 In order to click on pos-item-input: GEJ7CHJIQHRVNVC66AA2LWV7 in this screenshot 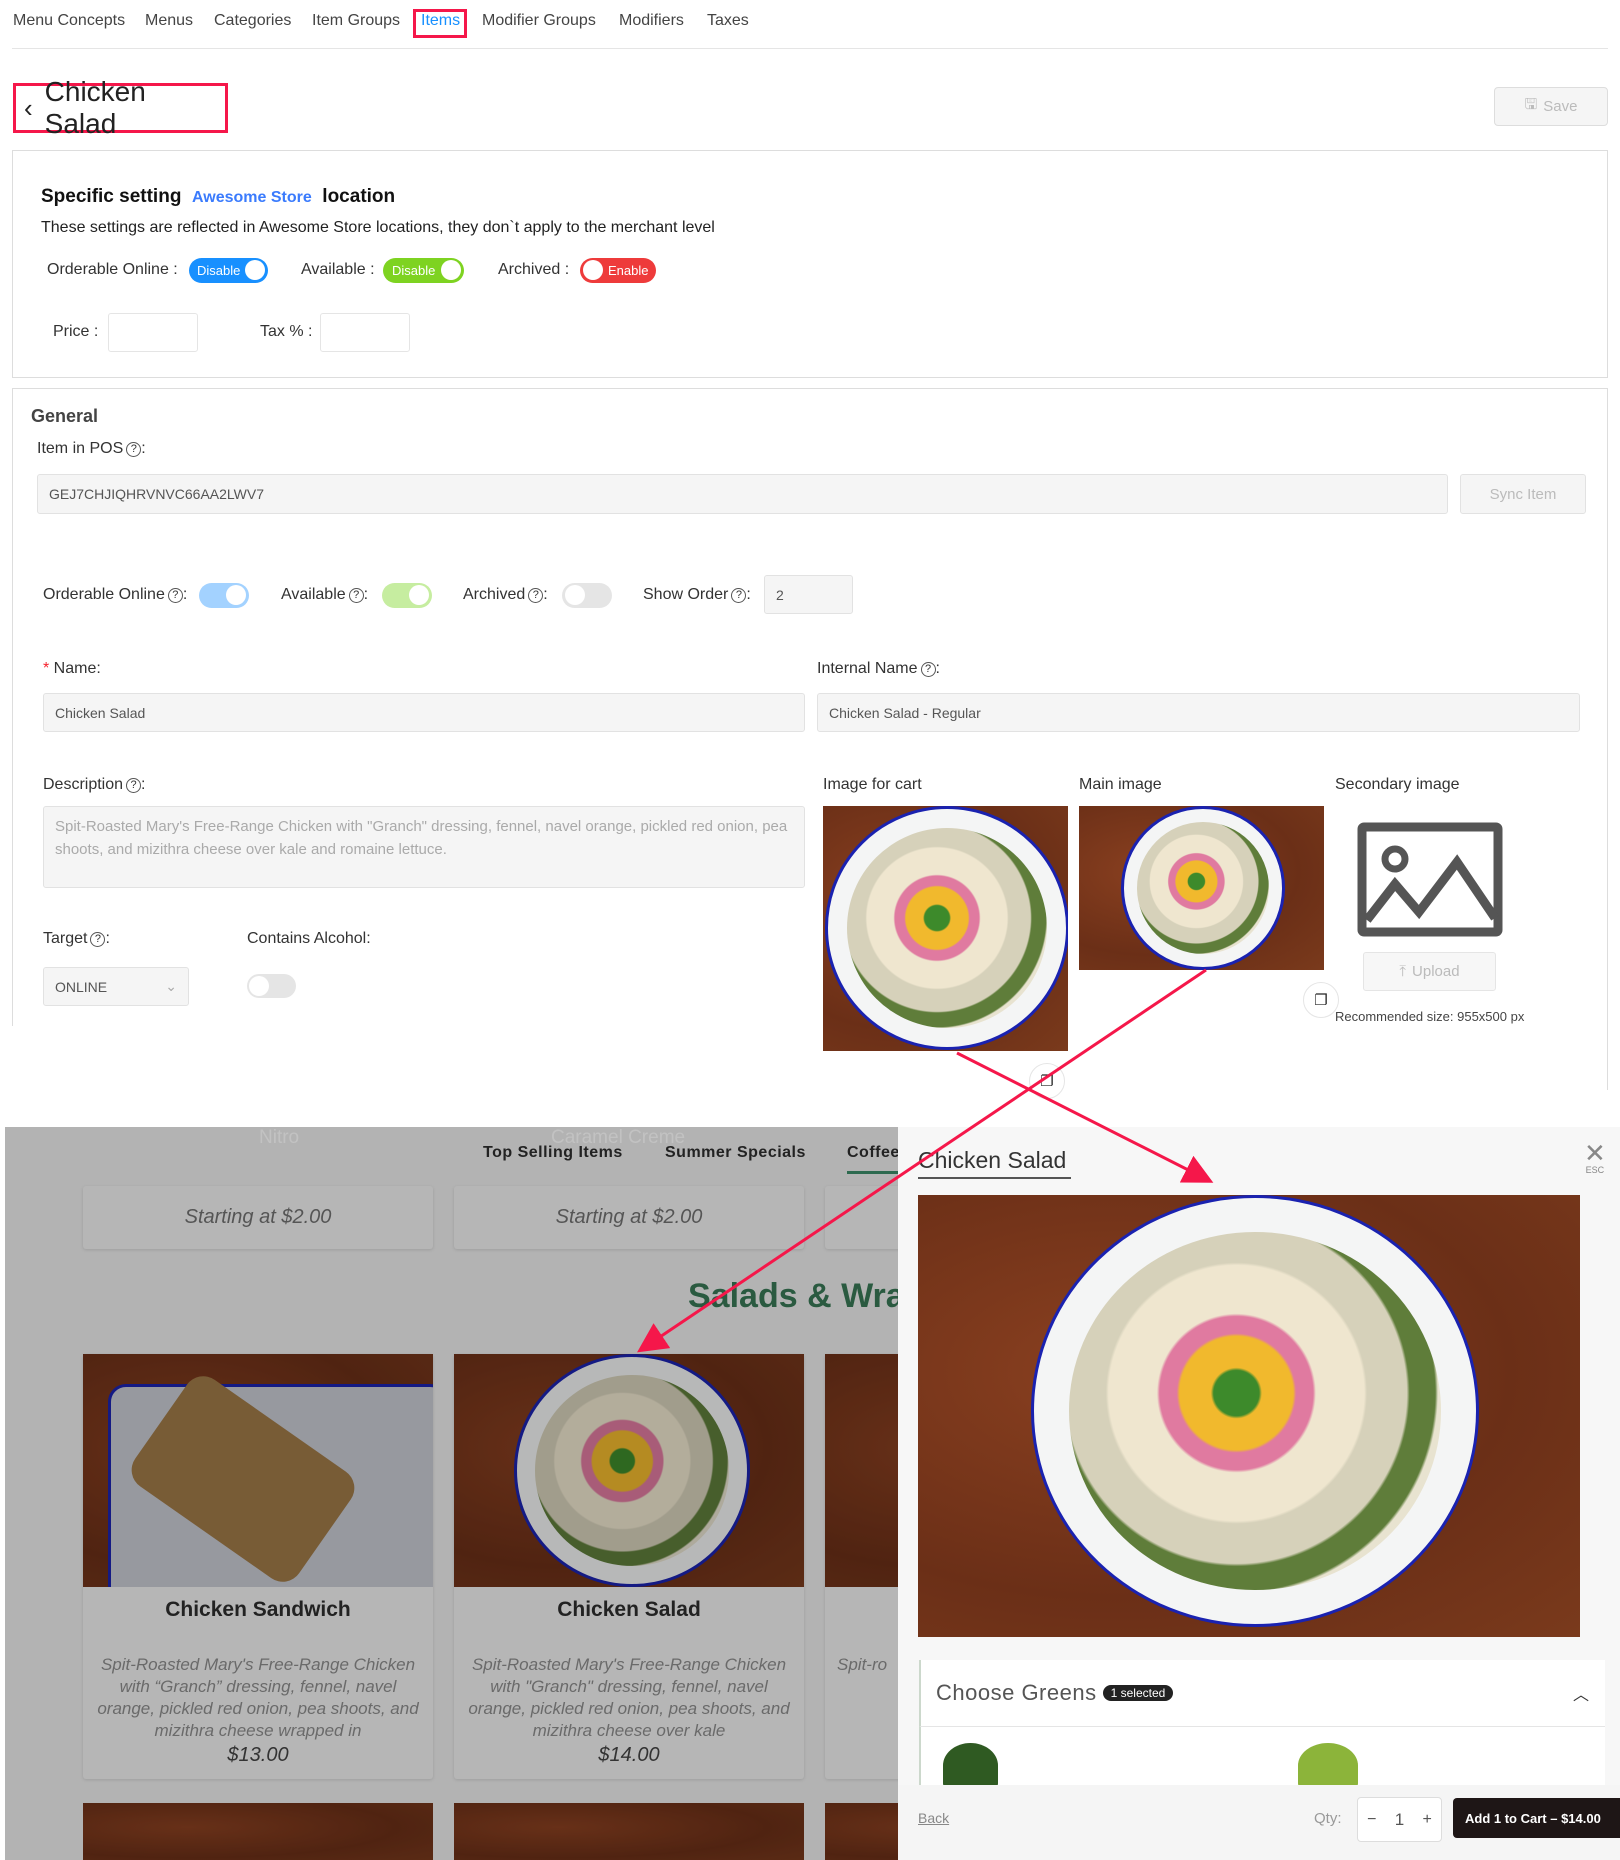, I will do `click(742, 494)`.